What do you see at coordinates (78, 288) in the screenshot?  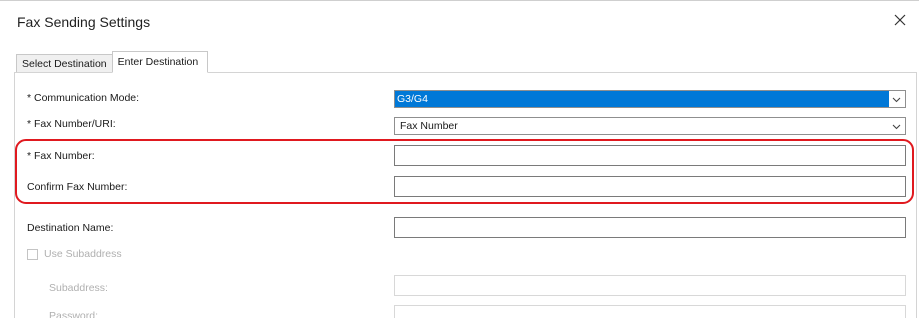 I see `subaddress-label: Subaddress:` at bounding box center [78, 288].